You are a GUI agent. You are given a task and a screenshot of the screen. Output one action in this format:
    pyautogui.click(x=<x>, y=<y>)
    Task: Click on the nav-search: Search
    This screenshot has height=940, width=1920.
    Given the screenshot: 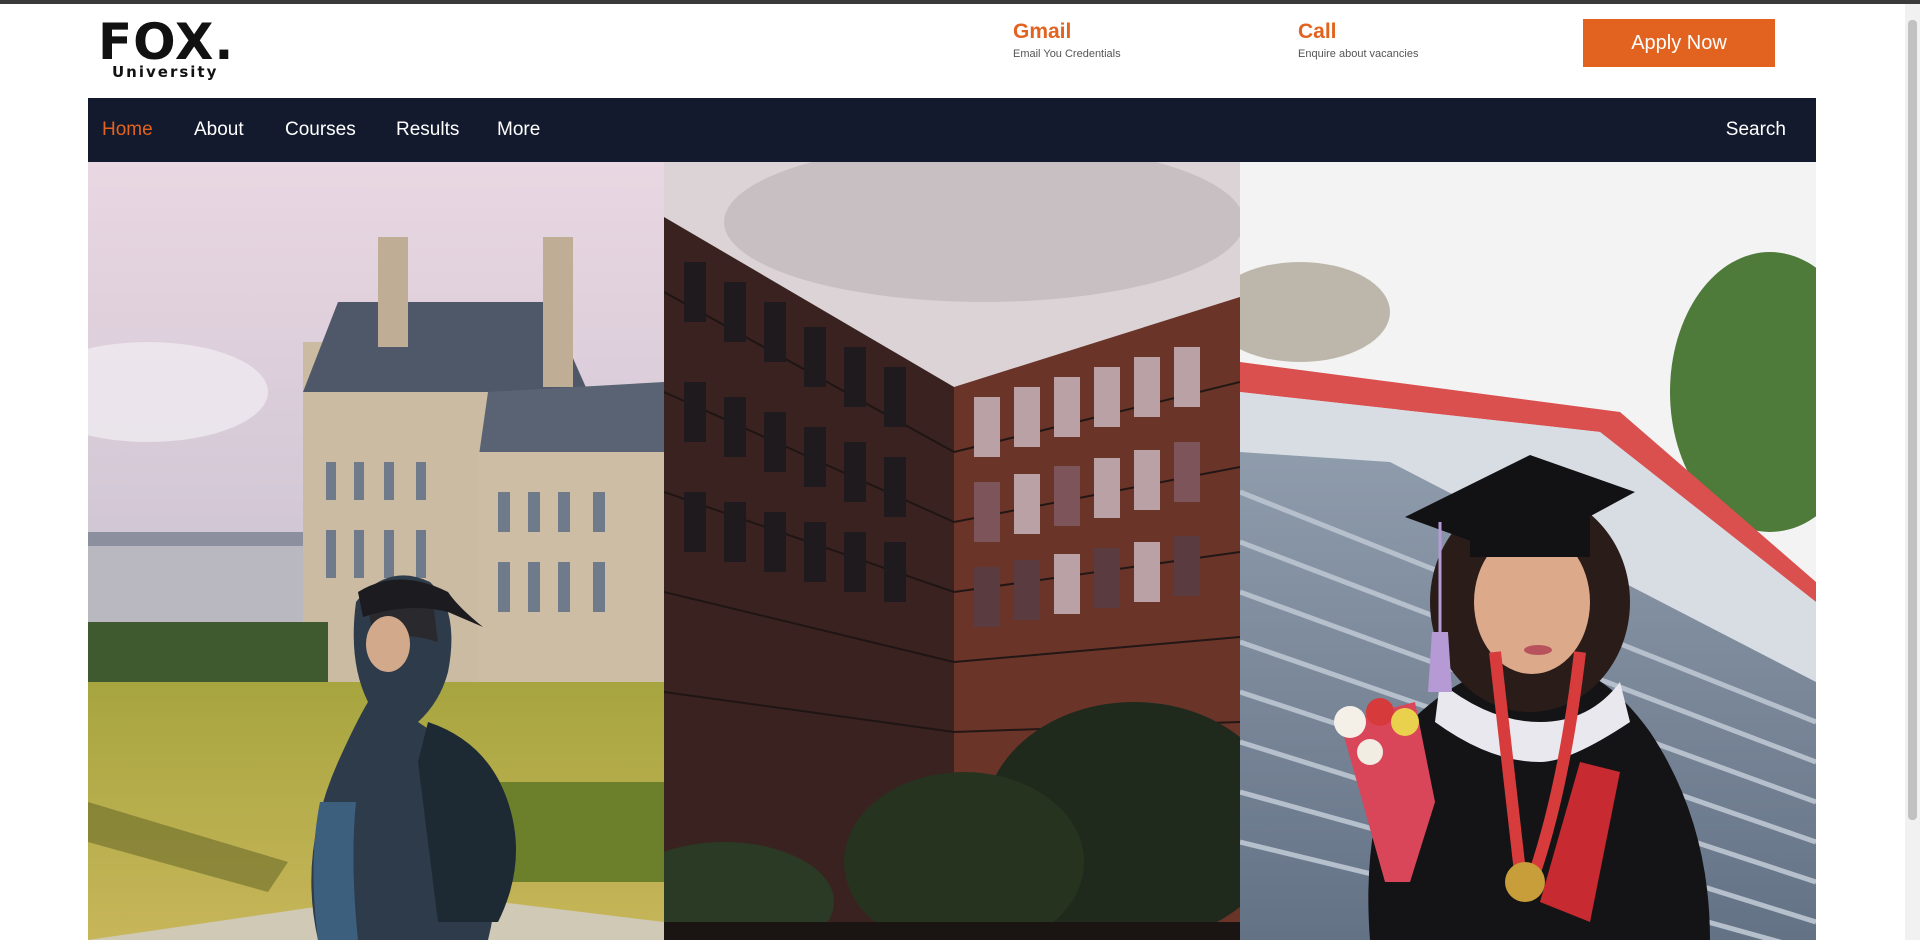 What is the action you would take?
    pyautogui.click(x=1756, y=130)
    